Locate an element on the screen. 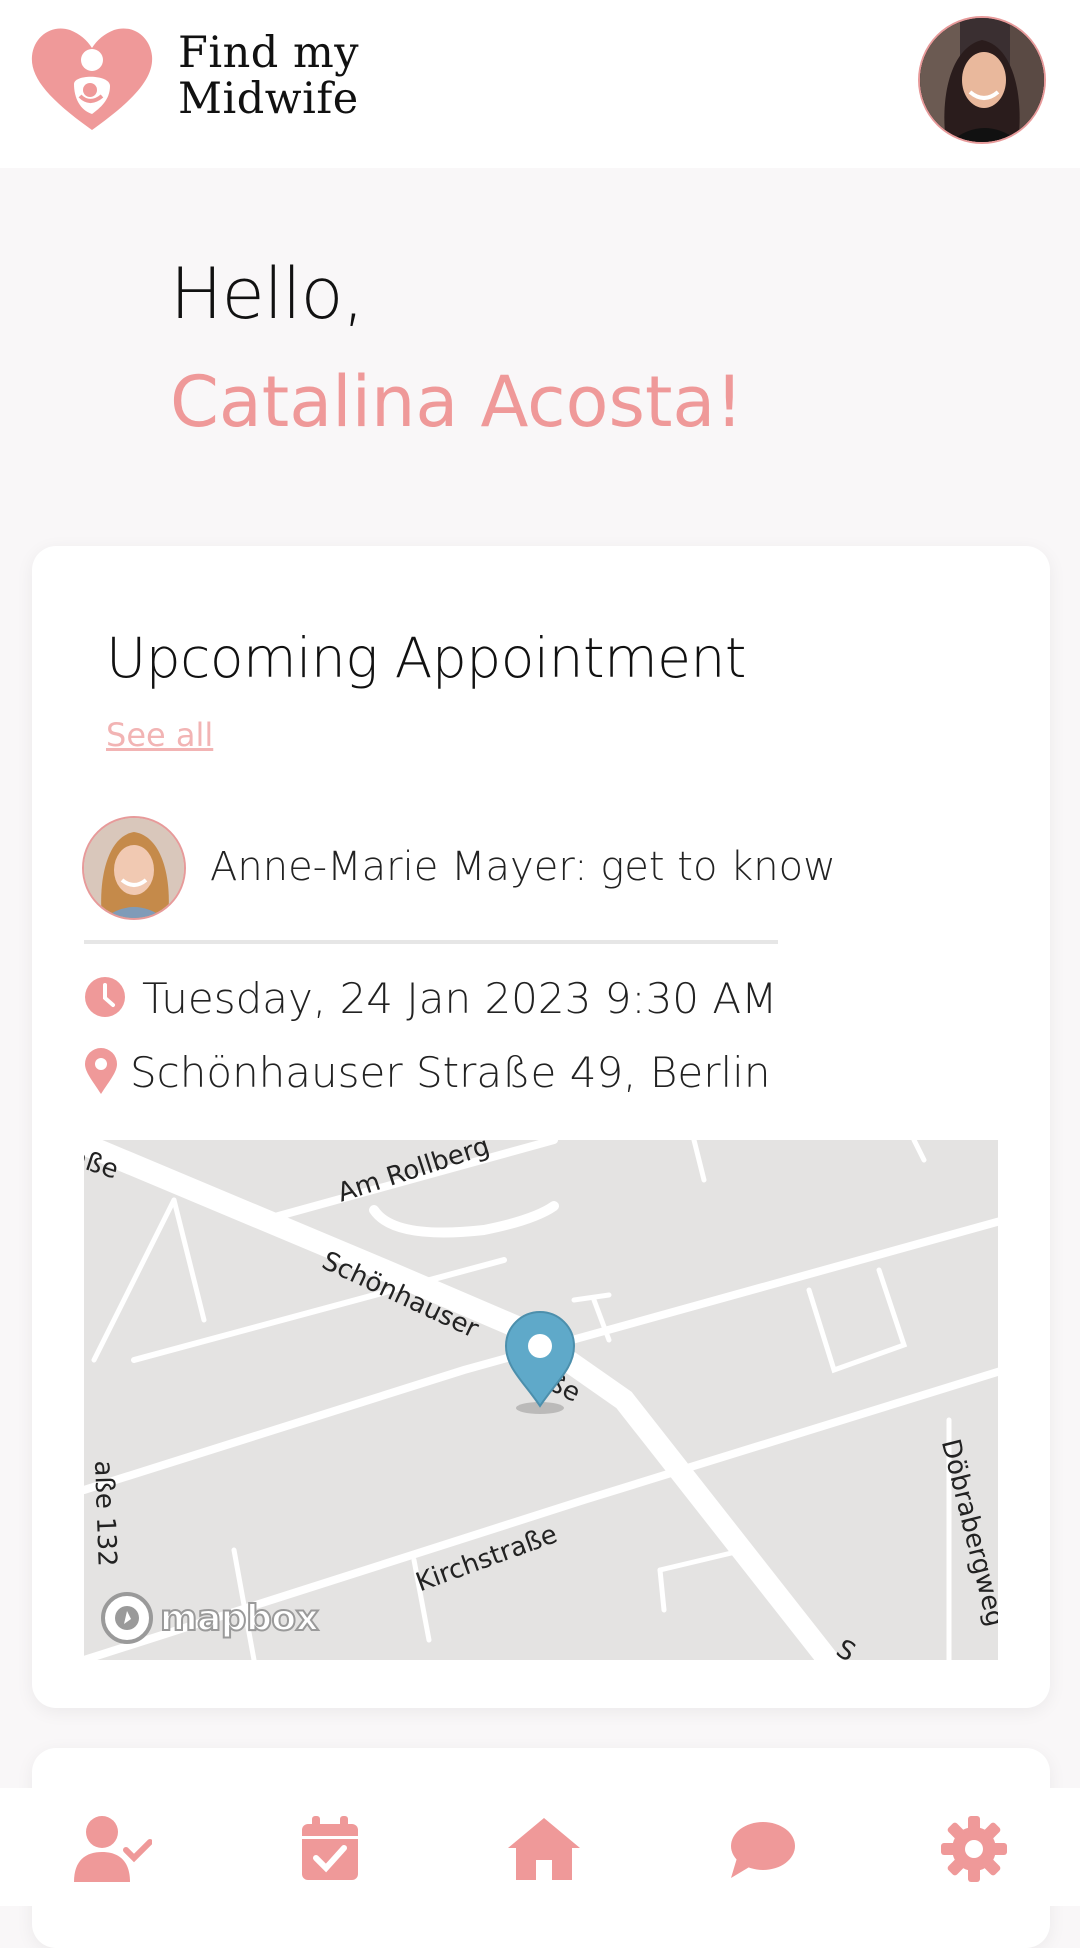  brand-line-1: Find my is located at coordinates (269, 53).